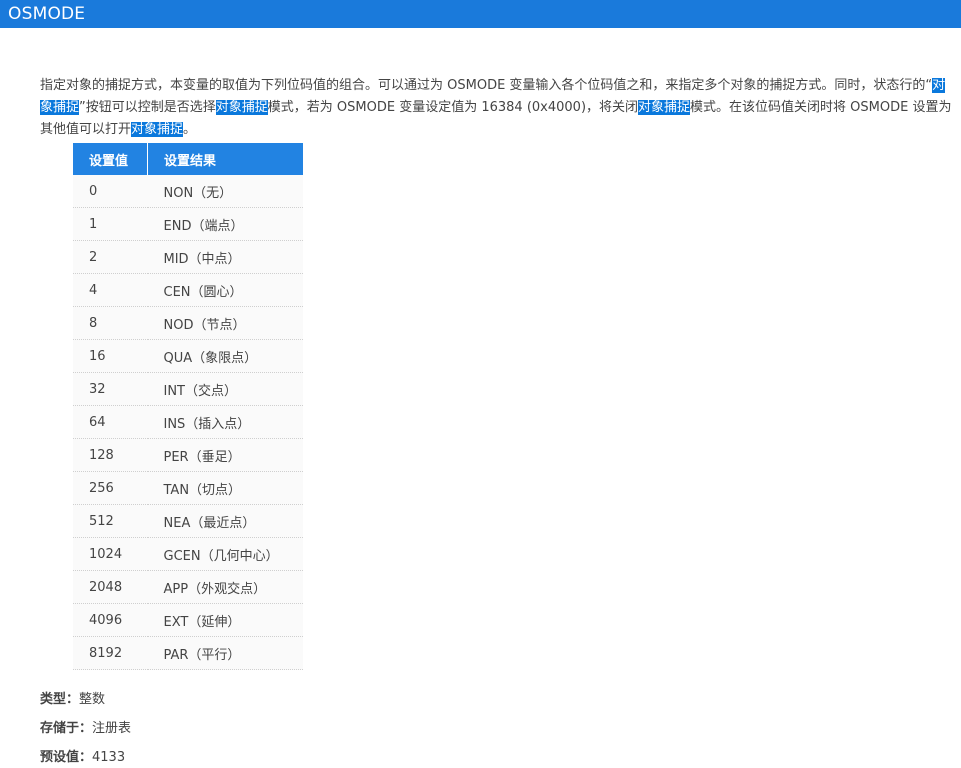  Describe the element at coordinates (147, 107) in the screenshot. I see `description-text: ”按钮可以控制是否选择` at that location.